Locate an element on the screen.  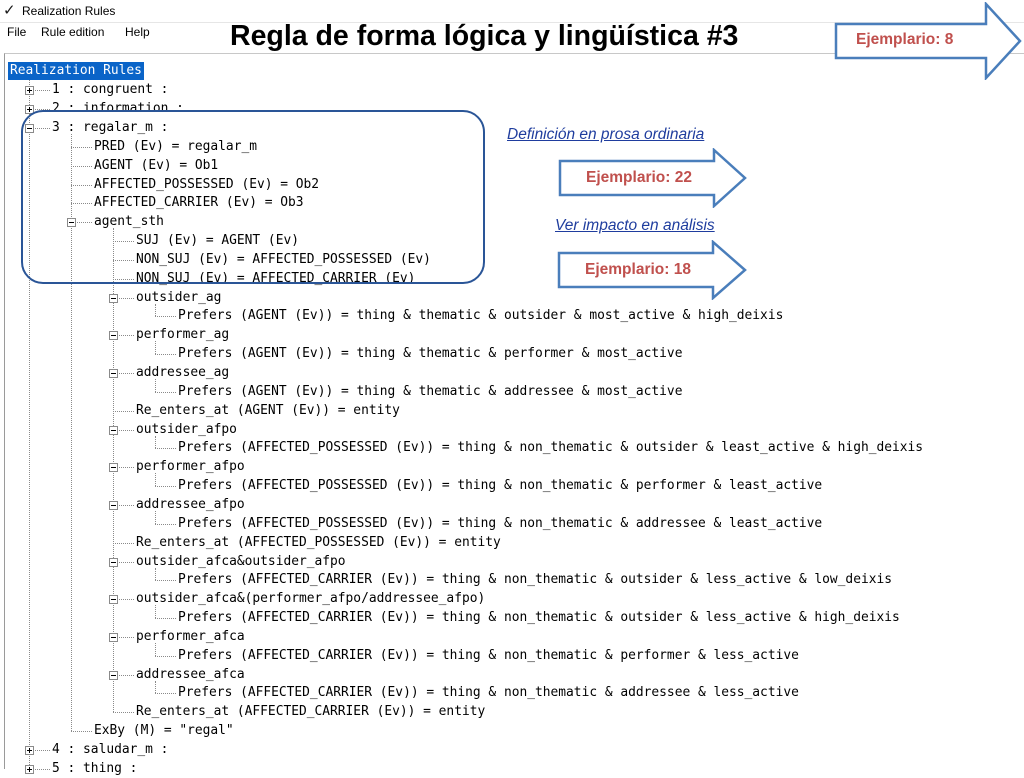
highlight-box is located at coordinates (253, 197).